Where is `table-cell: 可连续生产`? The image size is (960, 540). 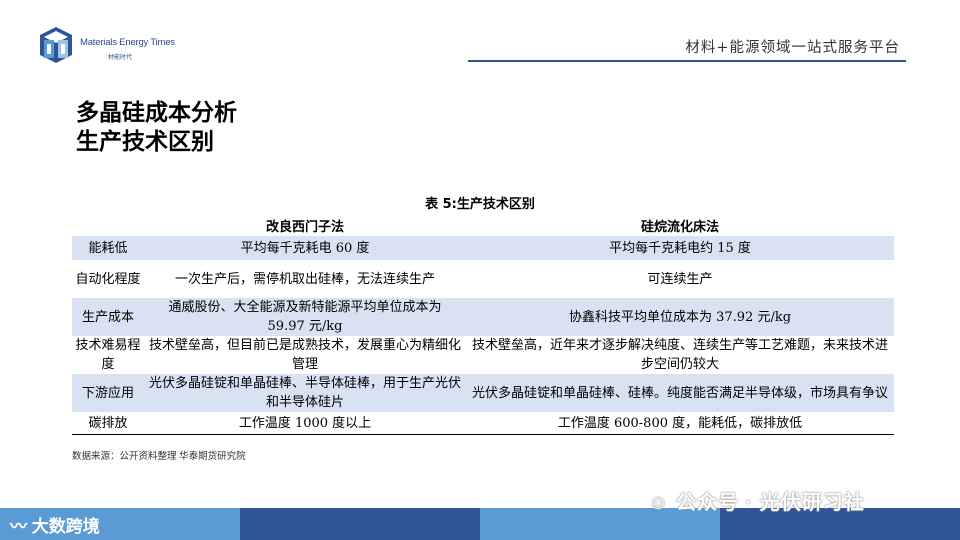 table-cell: 可连续生产 is located at coordinates (680, 279).